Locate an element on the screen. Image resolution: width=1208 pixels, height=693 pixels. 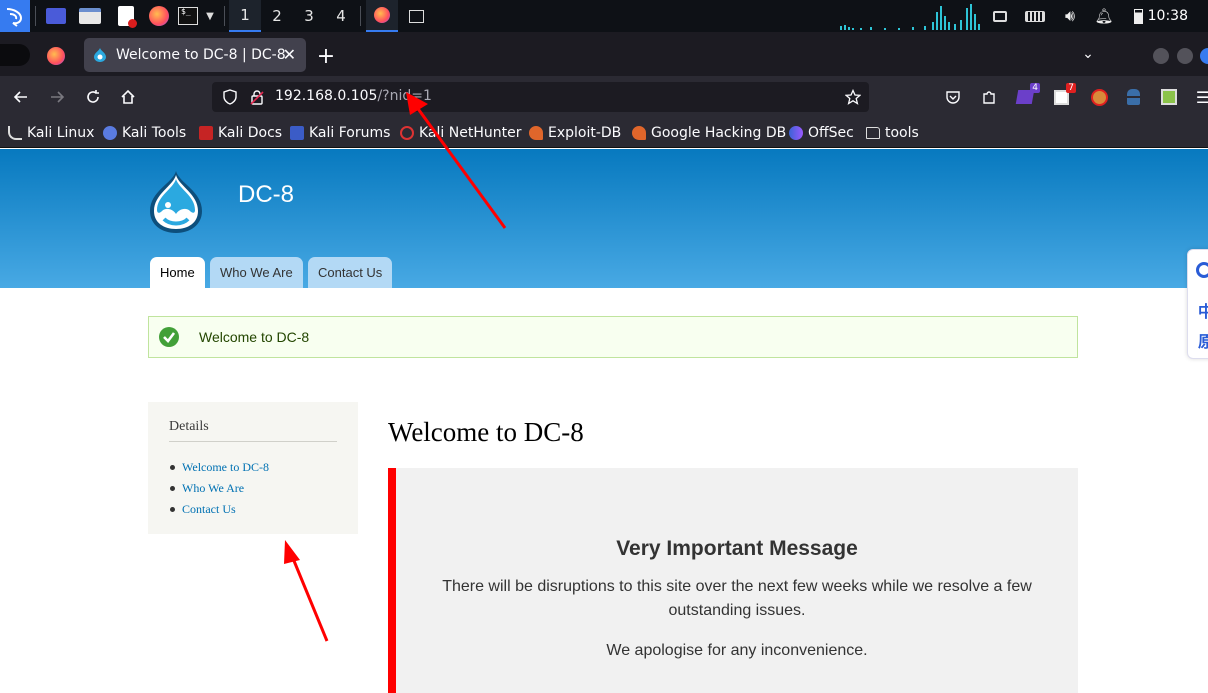
ghdb-icon is located at coordinates (639, 133).